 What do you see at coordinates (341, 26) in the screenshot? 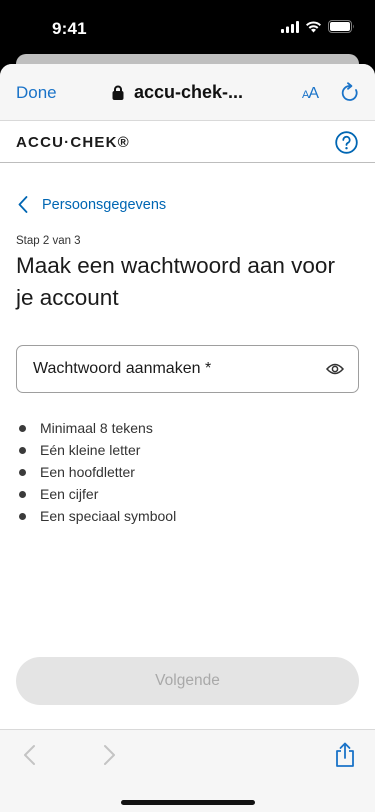
I see `battery-icon` at bounding box center [341, 26].